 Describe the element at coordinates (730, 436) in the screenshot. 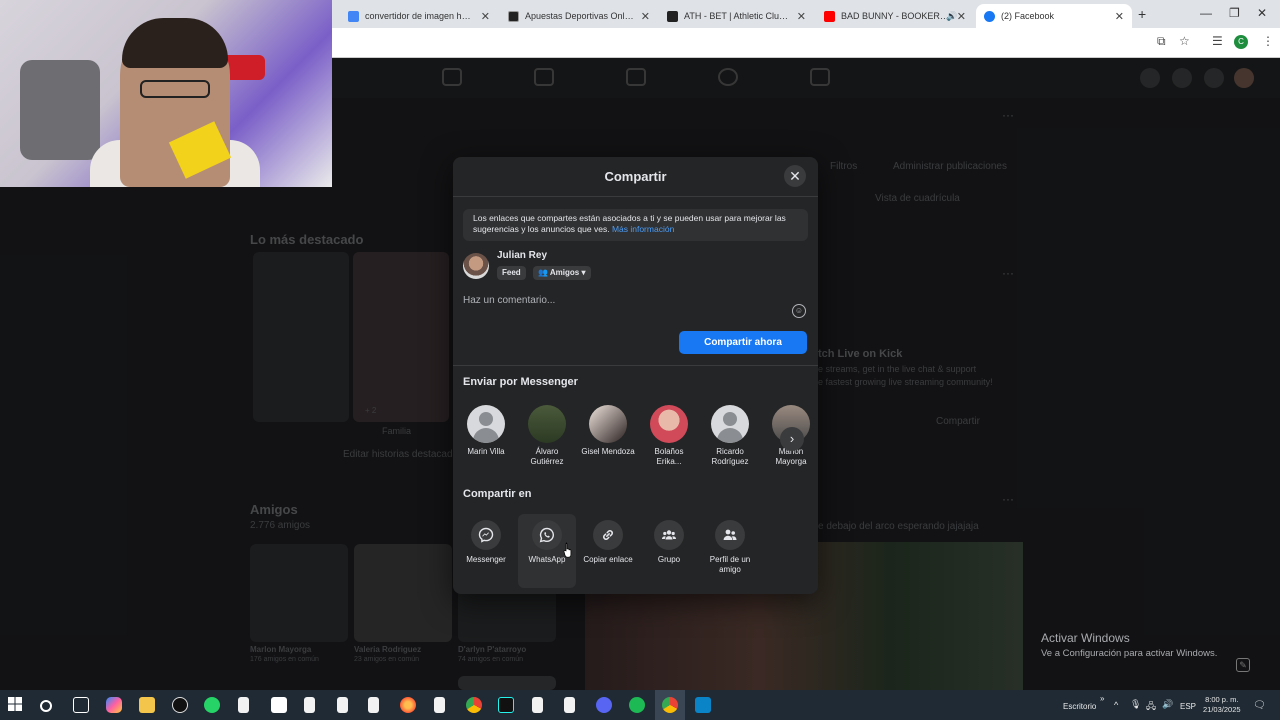

I see `contact-ricardo-rodriguez: Ricardo Rodríguez` at that location.